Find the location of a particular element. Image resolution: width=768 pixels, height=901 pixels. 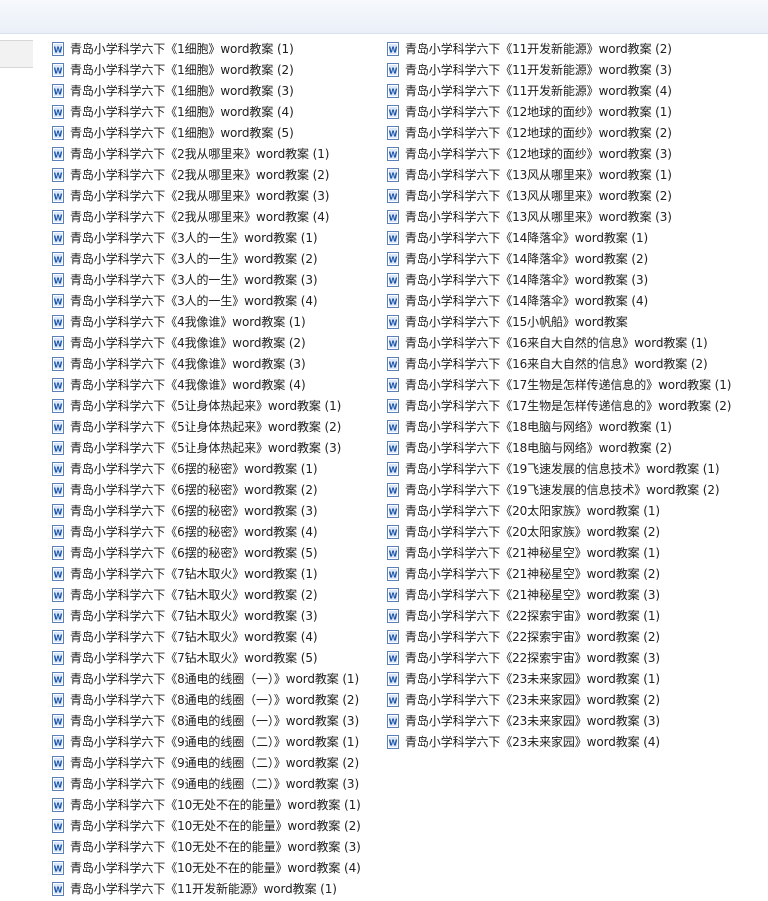

file-item: W 青岛小学科学六下《4我像谁》word教案 (3) is located at coordinates (179, 363).